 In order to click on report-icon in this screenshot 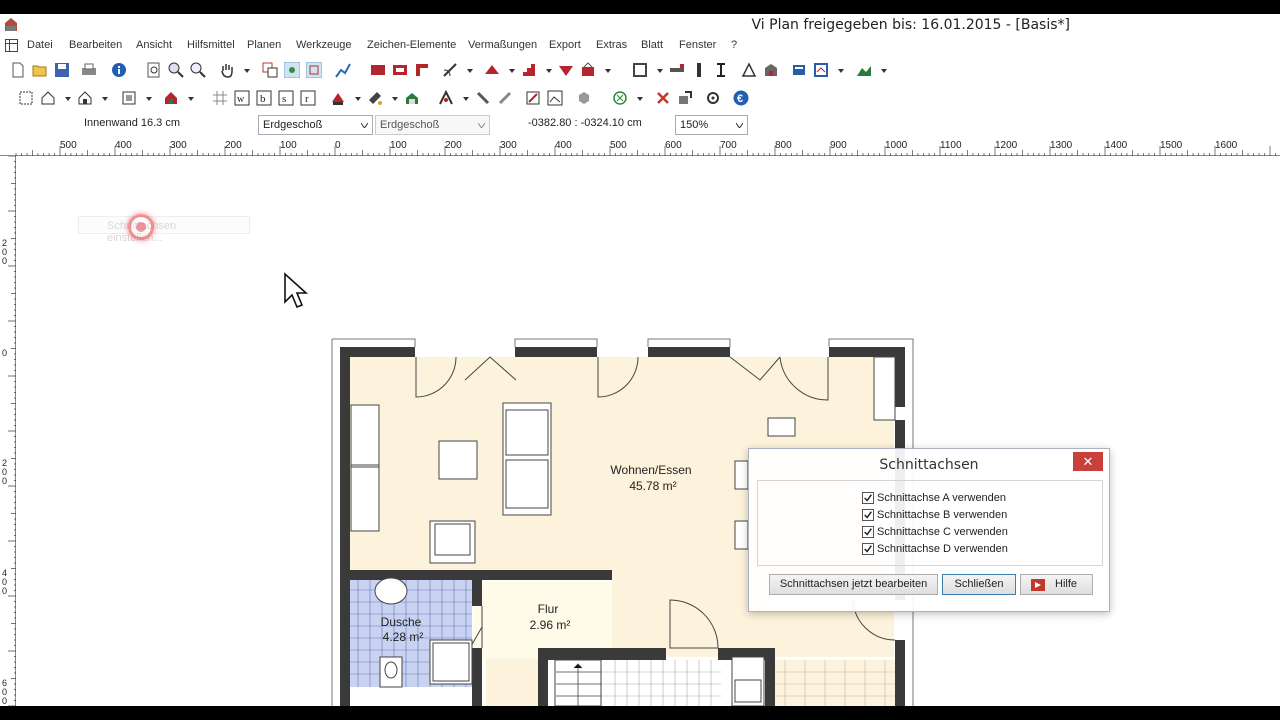, I will do `click(821, 70)`.